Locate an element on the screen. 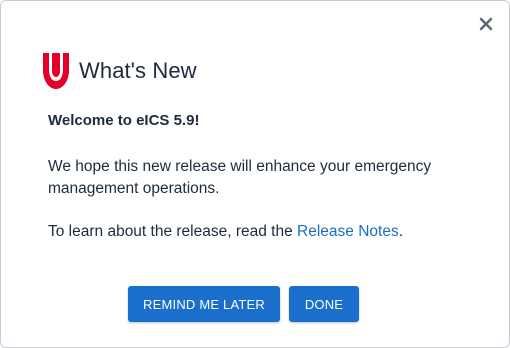 Image resolution: width=510 pixels, height=348 pixels. close-icon is located at coordinates (486, 24).